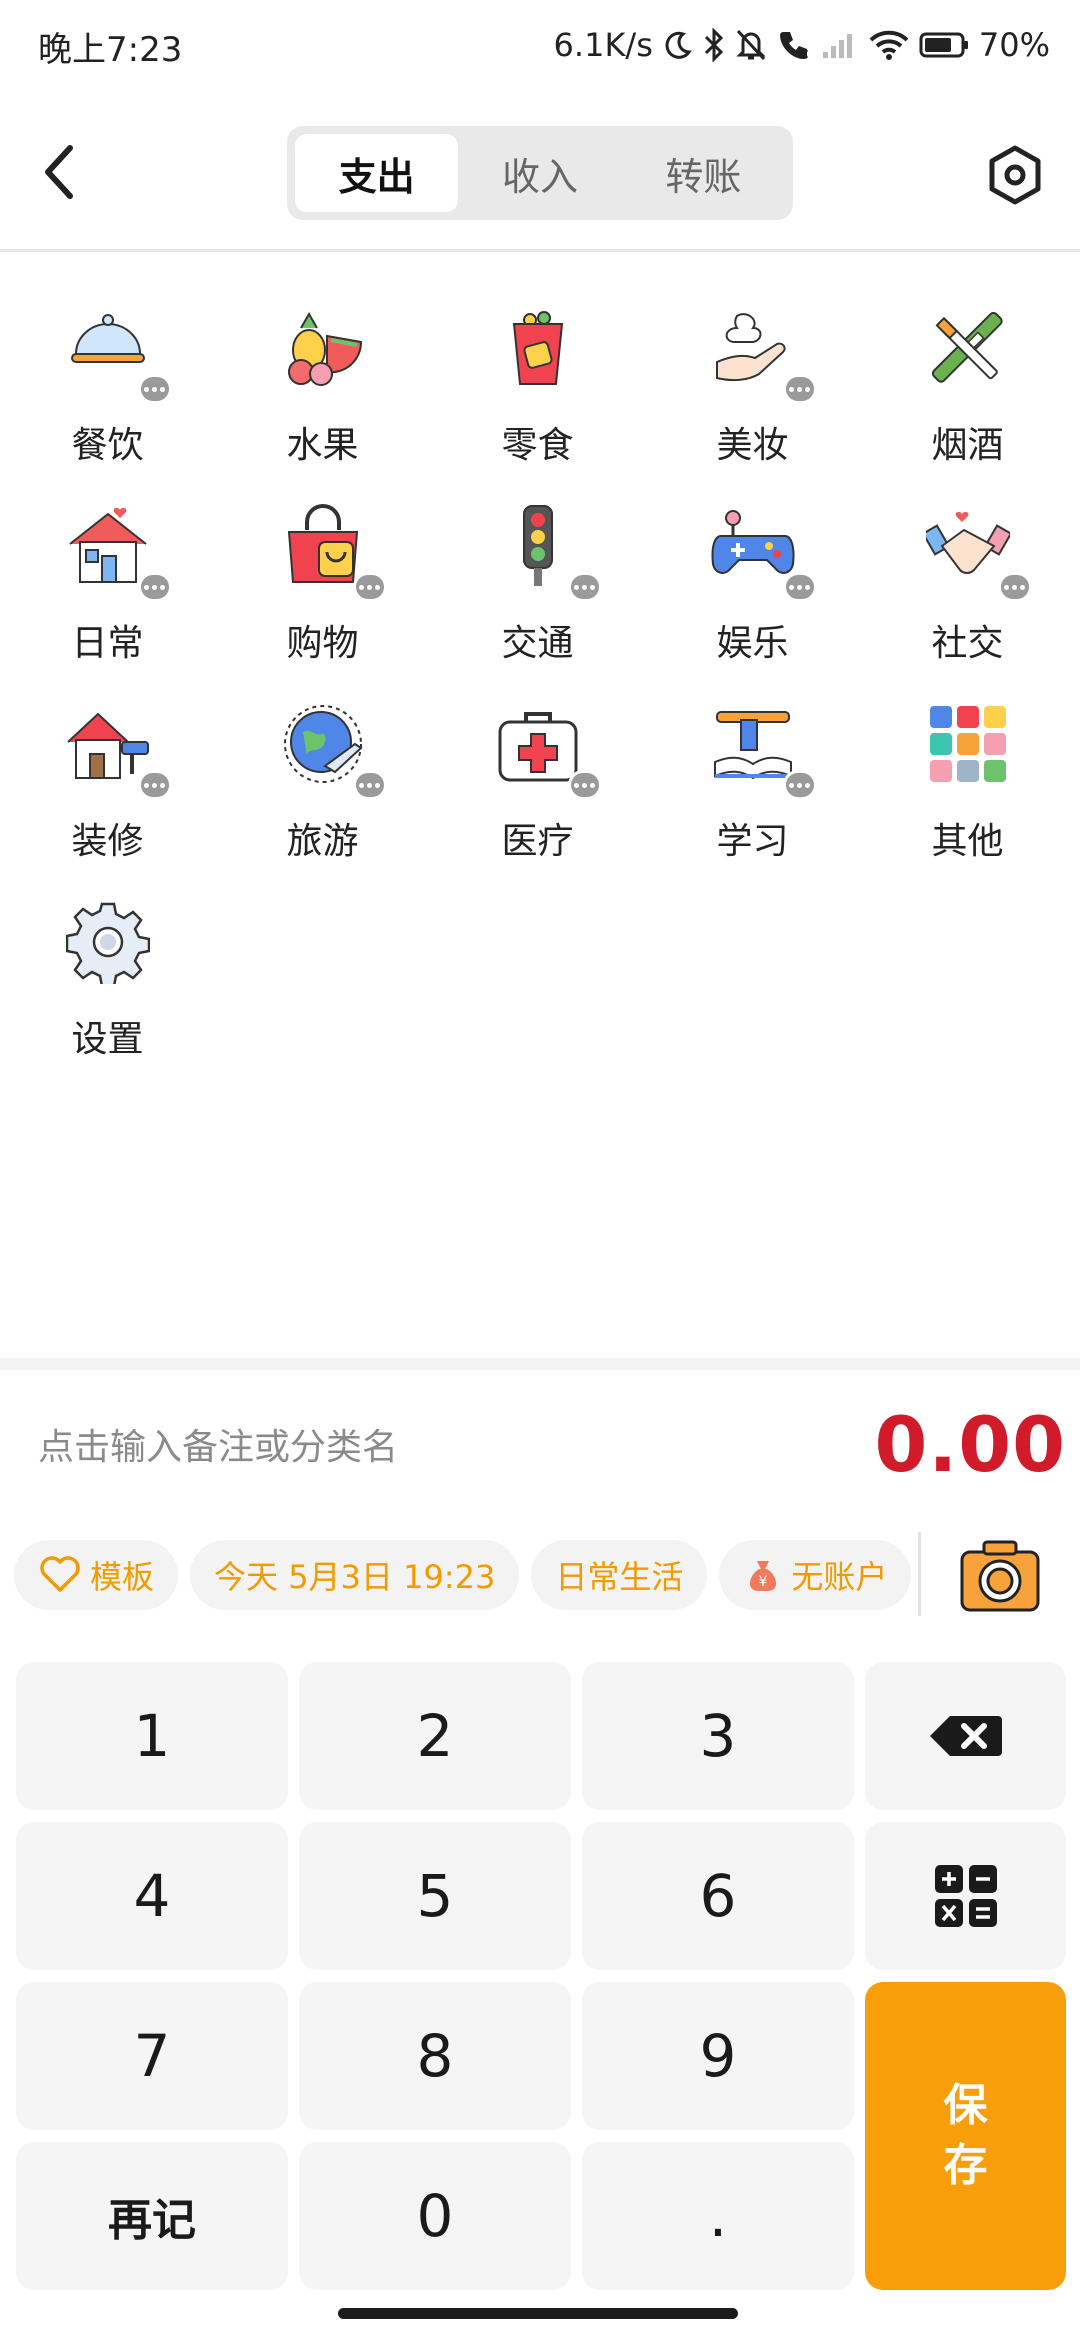 Image resolution: width=1080 pixels, height=2340 pixels. What do you see at coordinates (967, 385) in the screenshot?
I see `category-tobacco-alcohol: 烟酒` at bounding box center [967, 385].